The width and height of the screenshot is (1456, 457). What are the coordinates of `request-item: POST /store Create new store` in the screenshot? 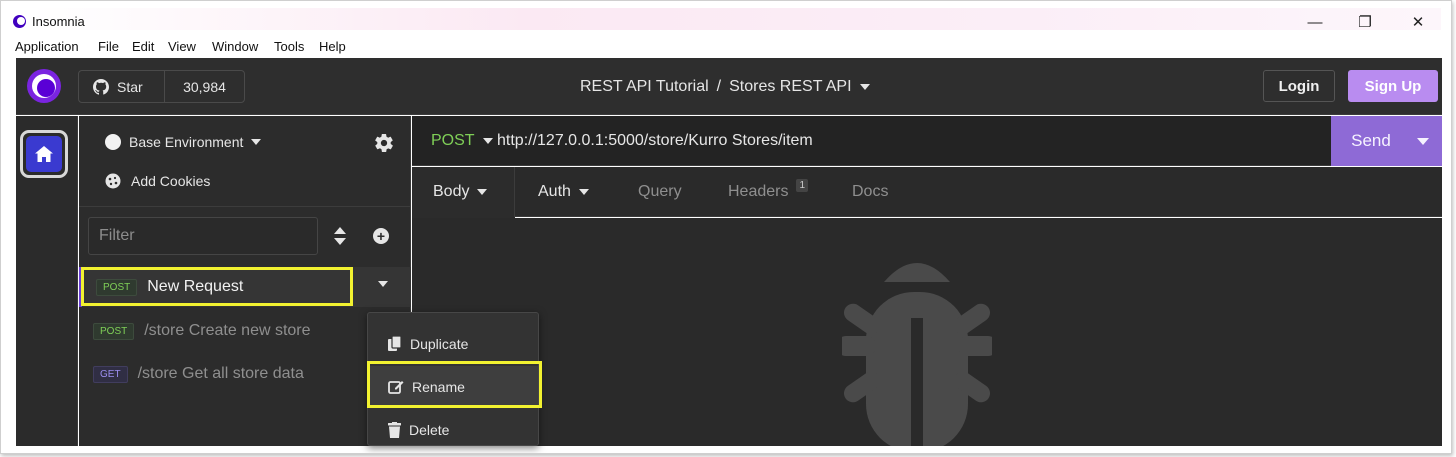 It's located at (245, 331).